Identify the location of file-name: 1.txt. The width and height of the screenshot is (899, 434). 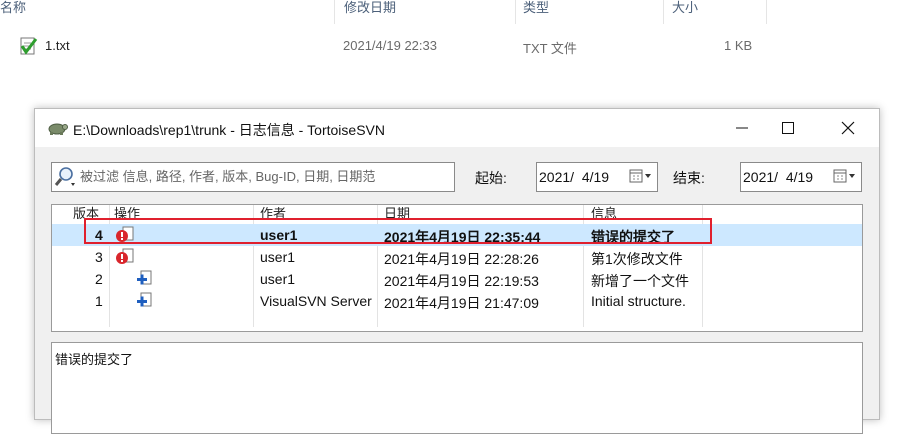
(57, 45).